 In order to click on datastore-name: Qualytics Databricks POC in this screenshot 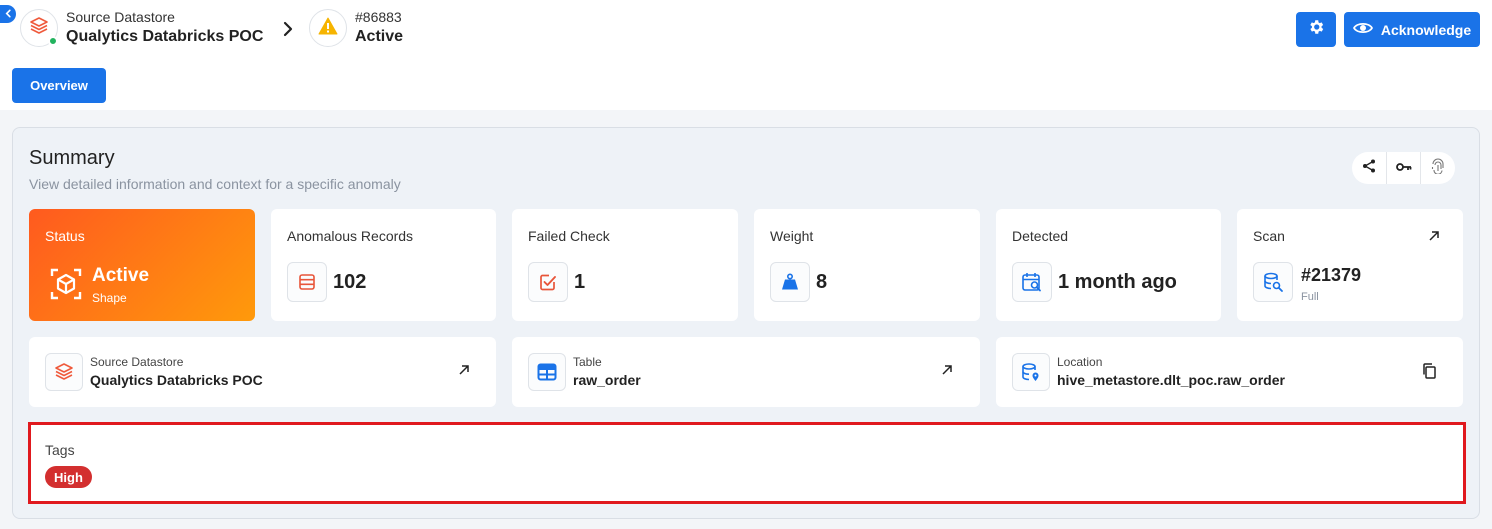, I will do `click(165, 36)`.